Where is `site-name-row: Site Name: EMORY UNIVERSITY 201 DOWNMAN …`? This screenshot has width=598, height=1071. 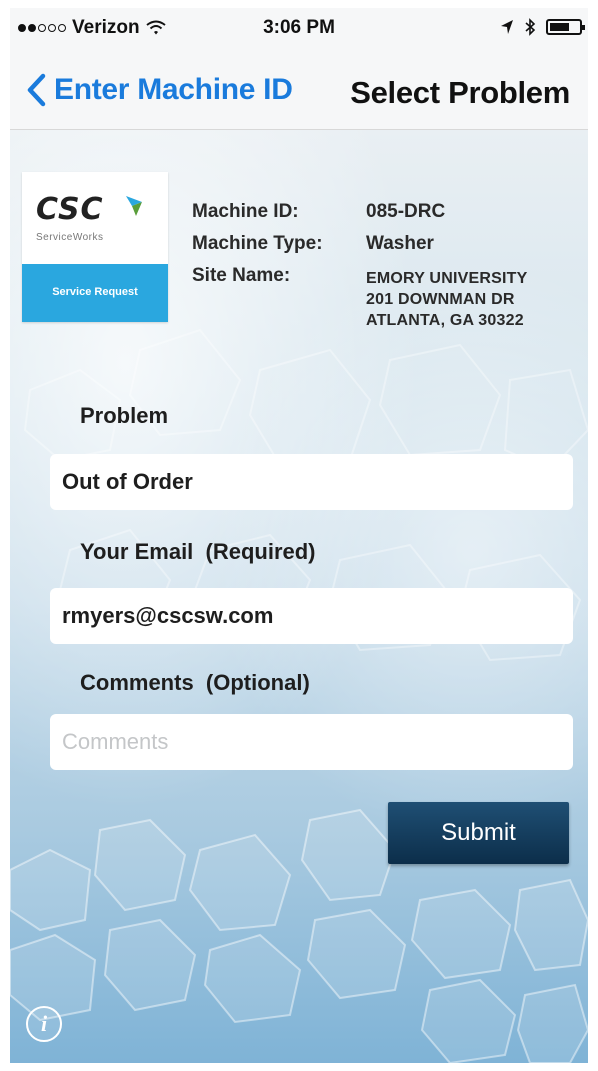
site-name-row: Site Name: EMORY UNIVERSITY 201 DOWNMAN … is located at coordinates (389, 295).